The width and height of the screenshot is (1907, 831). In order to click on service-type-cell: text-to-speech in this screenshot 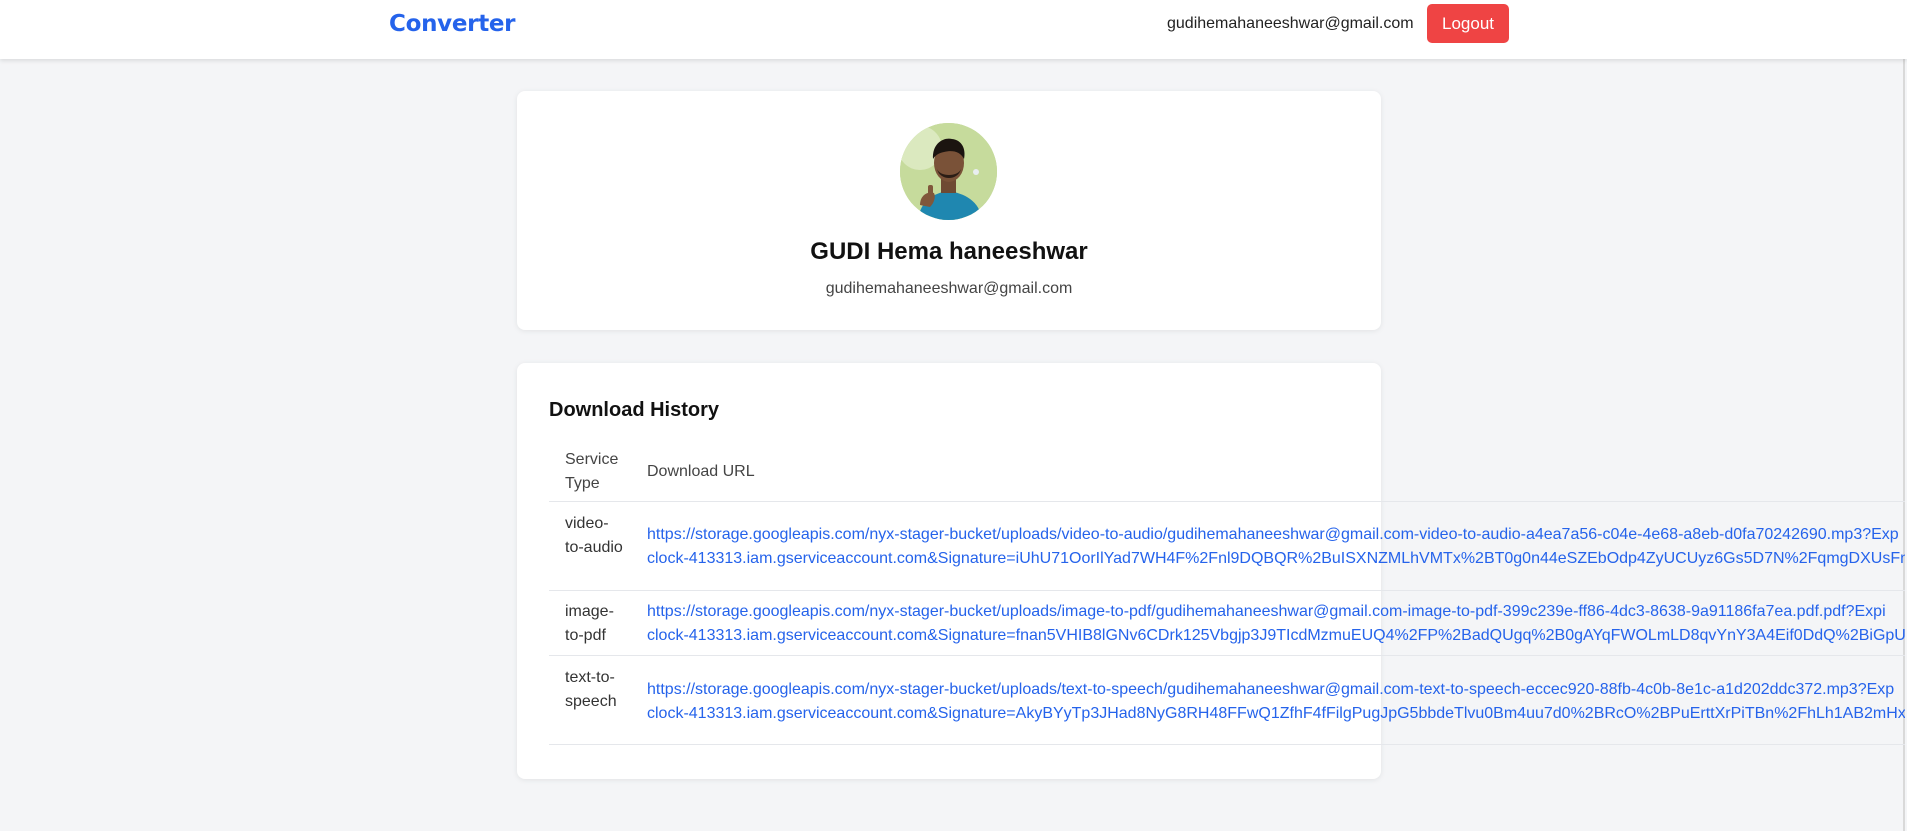, I will do `click(591, 689)`.